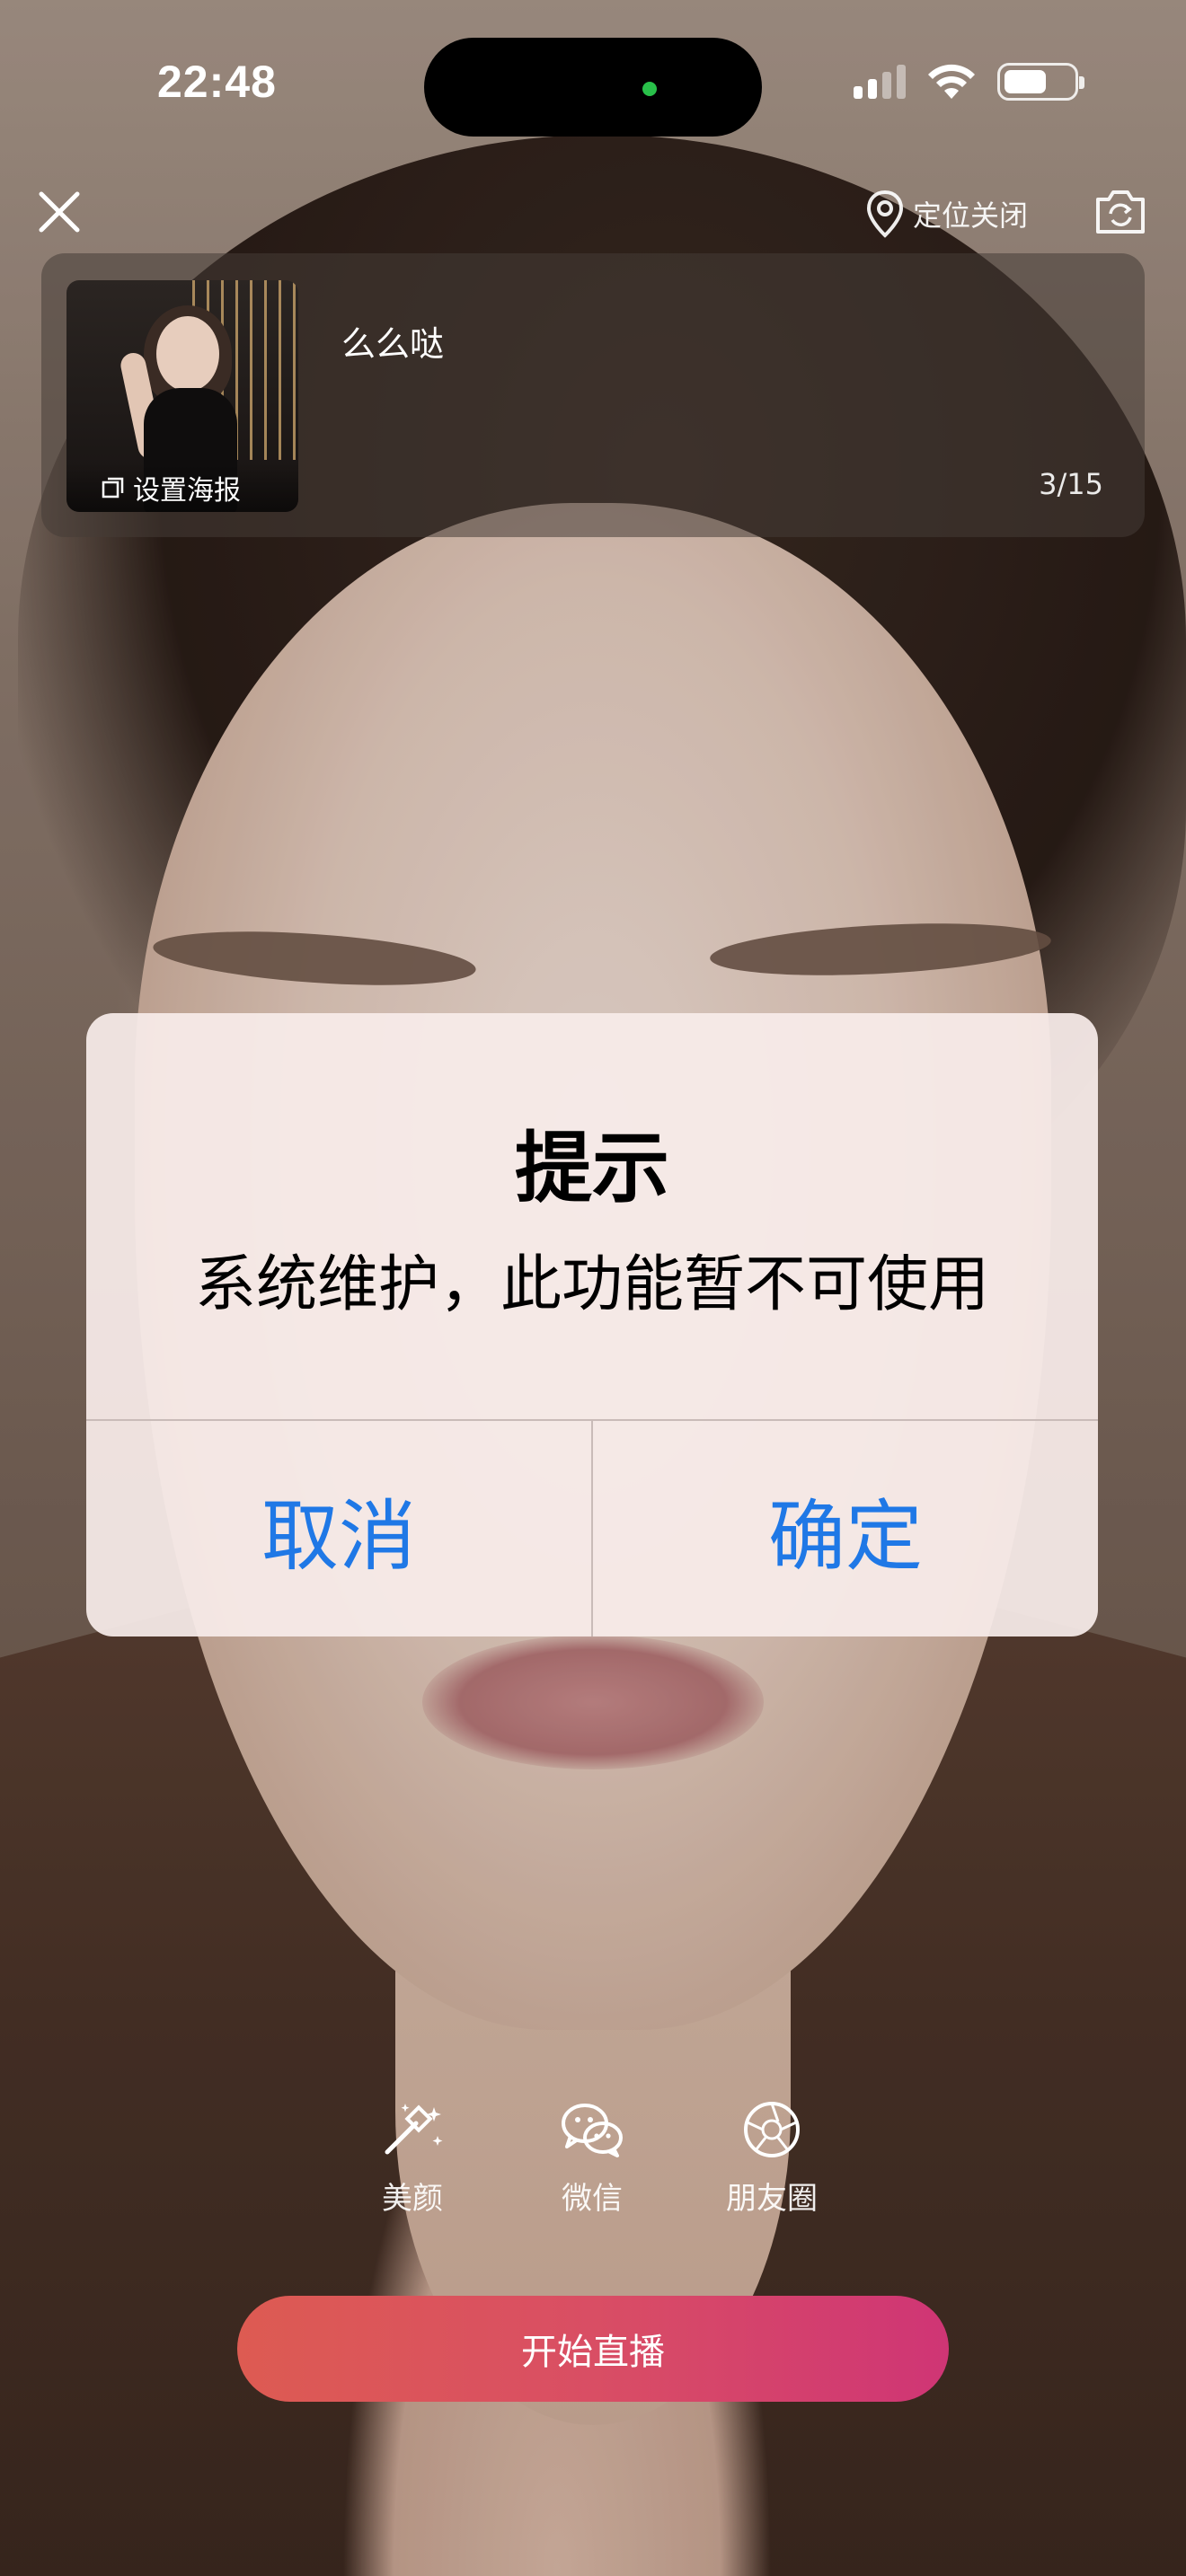  What do you see at coordinates (113, 487) in the screenshot?
I see `poster-edit-icon` at bounding box center [113, 487].